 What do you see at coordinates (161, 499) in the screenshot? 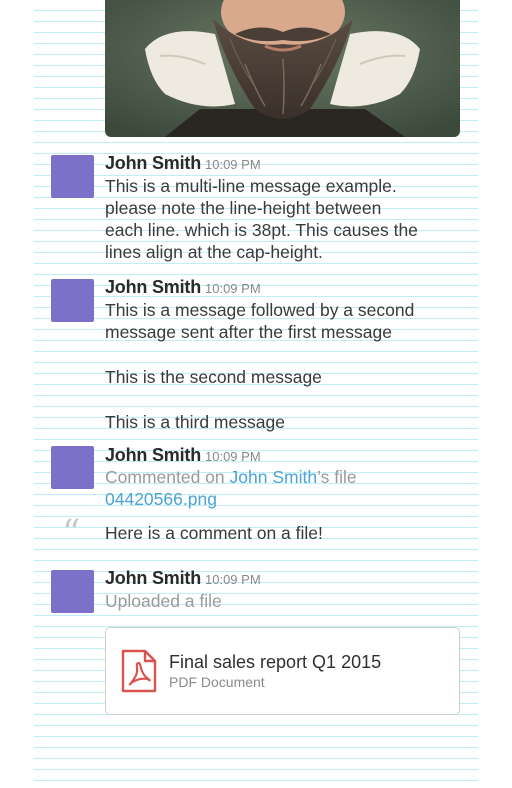
I see `file-link: 04420566.png` at bounding box center [161, 499].